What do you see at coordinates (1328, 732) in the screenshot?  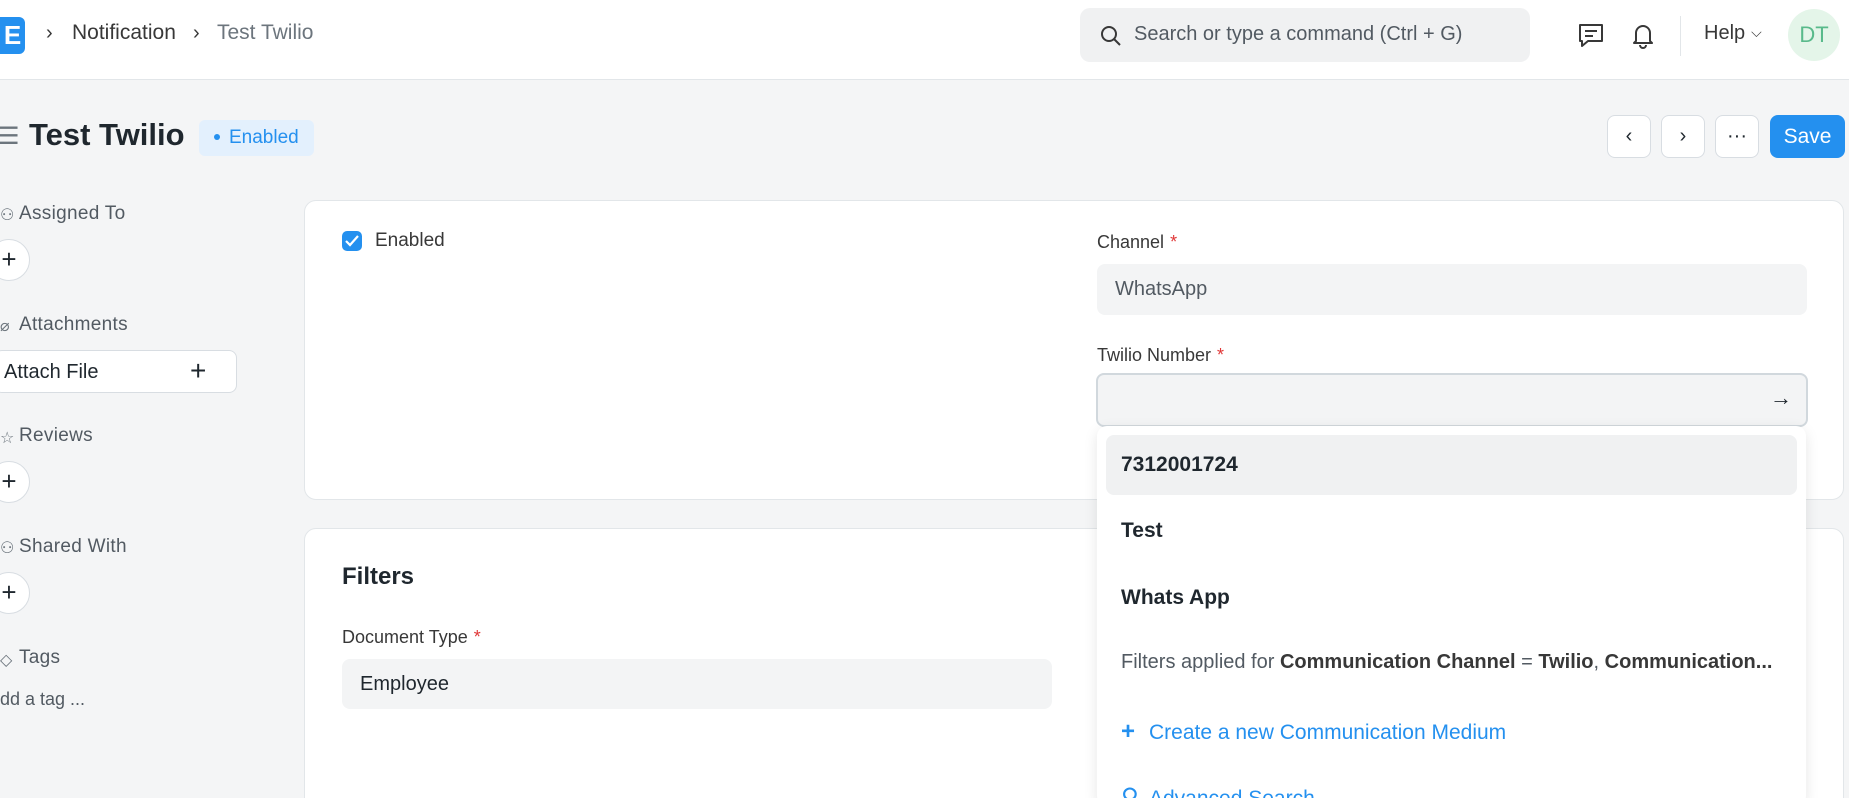 I see `create-new-label: Create a new Communication Medium` at bounding box center [1328, 732].